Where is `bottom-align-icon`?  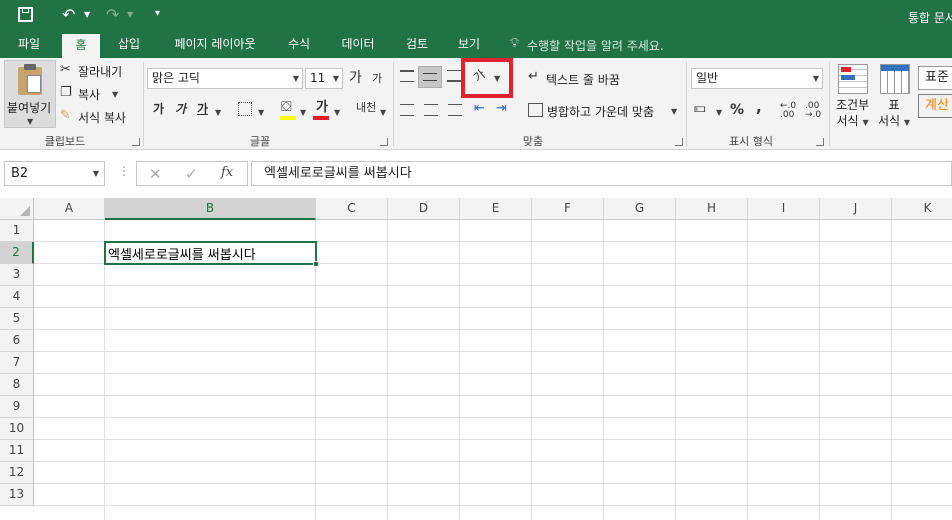
bottom-align-icon is located at coordinates (454, 76).